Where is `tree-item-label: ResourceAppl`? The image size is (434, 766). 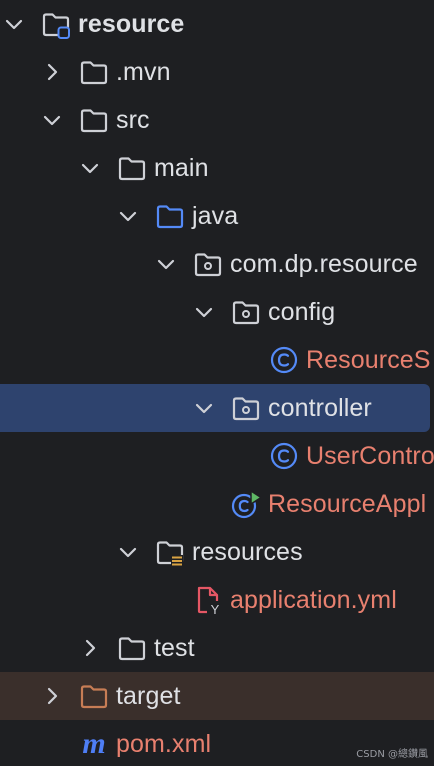
tree-item-label: ResourceAppl is located at coordinates (347, 504).